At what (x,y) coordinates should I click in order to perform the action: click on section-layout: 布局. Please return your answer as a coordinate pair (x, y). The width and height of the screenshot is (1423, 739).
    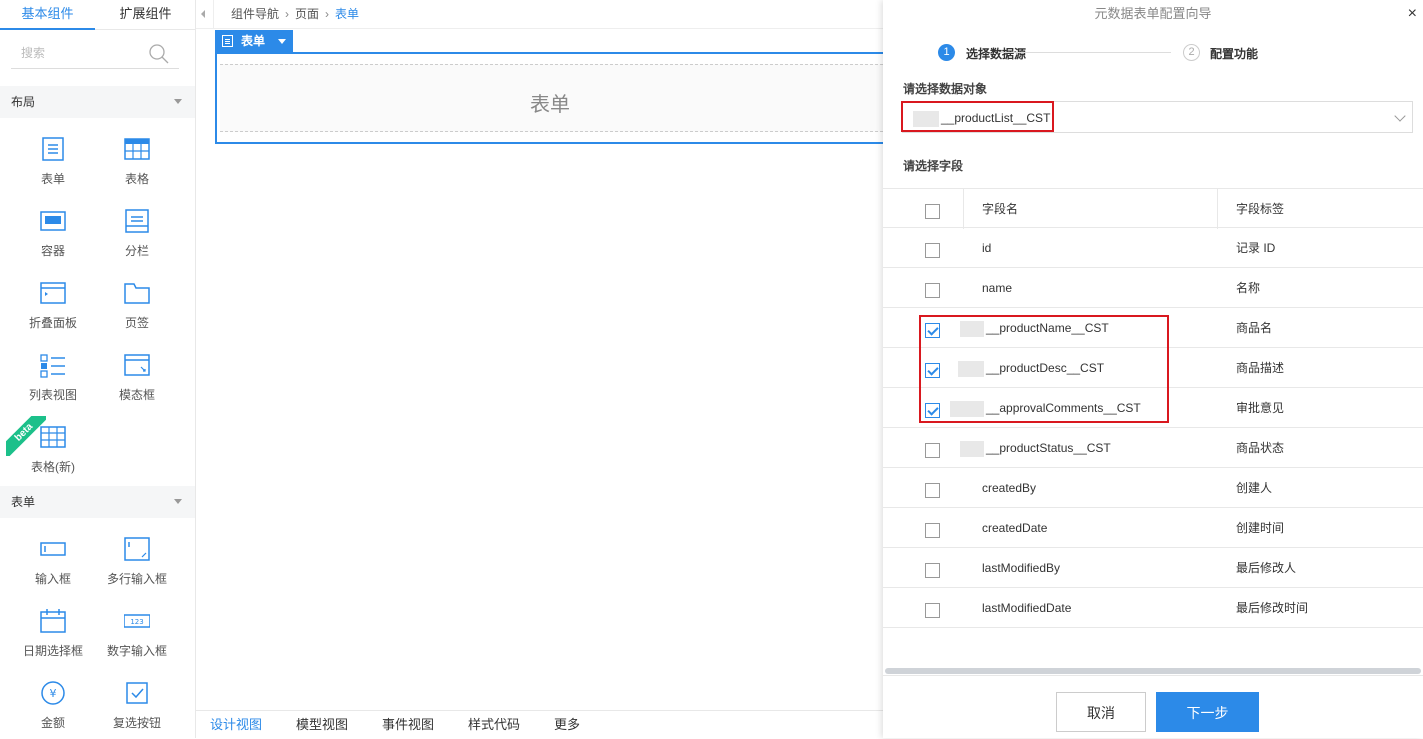
    Looking at the image, I should click on (97, 102).